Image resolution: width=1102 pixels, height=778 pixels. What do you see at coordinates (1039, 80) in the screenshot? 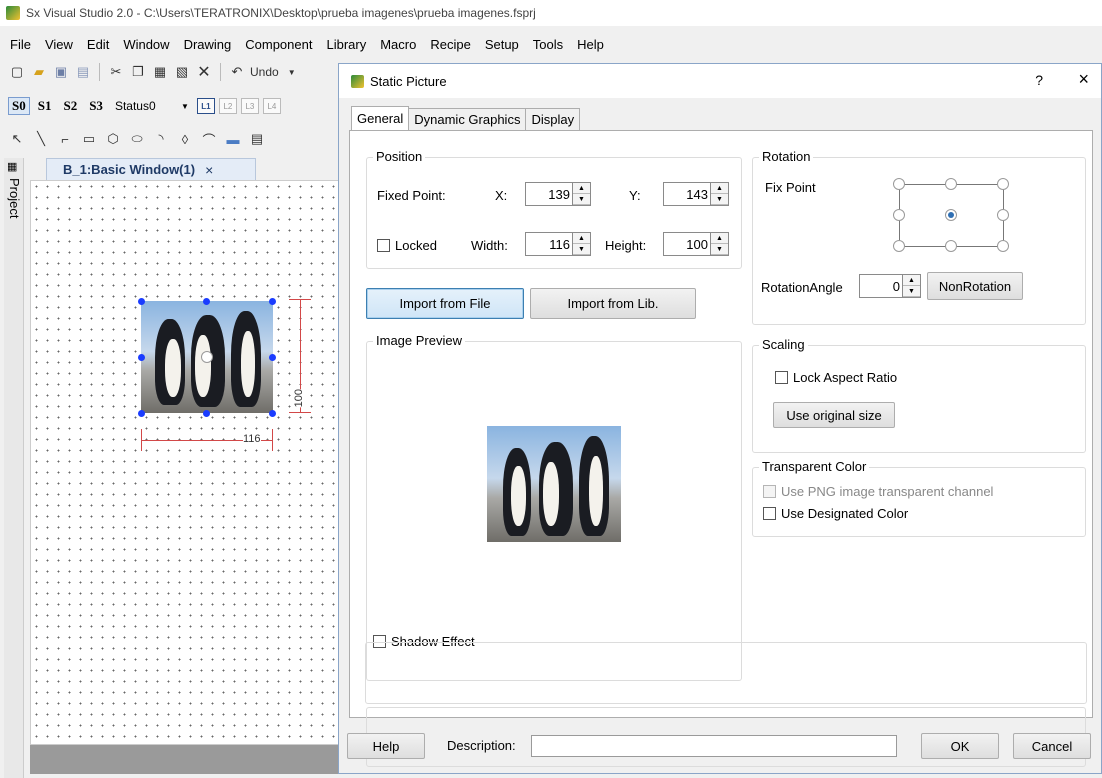
I see `help-icon: ?` at bounding box center [1039, 80].